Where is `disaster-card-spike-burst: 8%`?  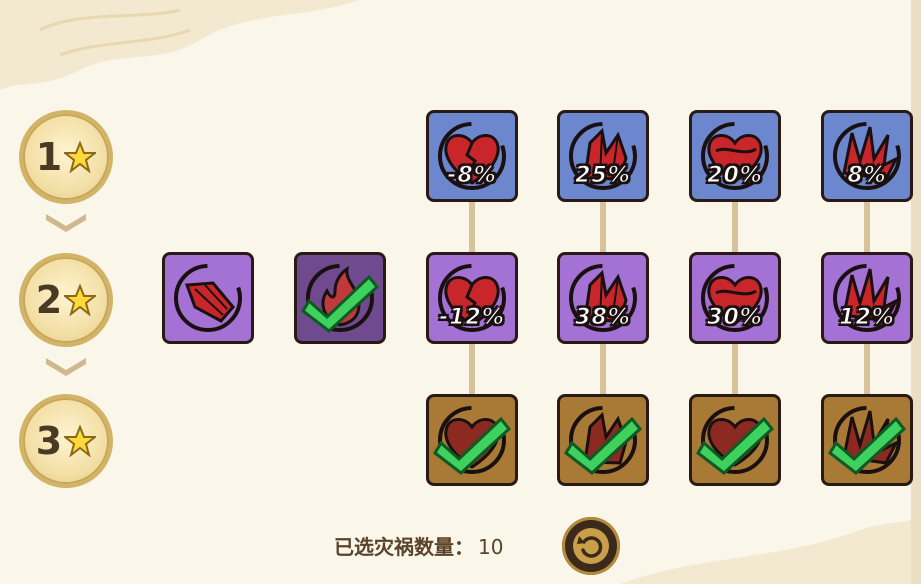
disaster-card-spike-burst: 8% is located at coordinates (867, 156).